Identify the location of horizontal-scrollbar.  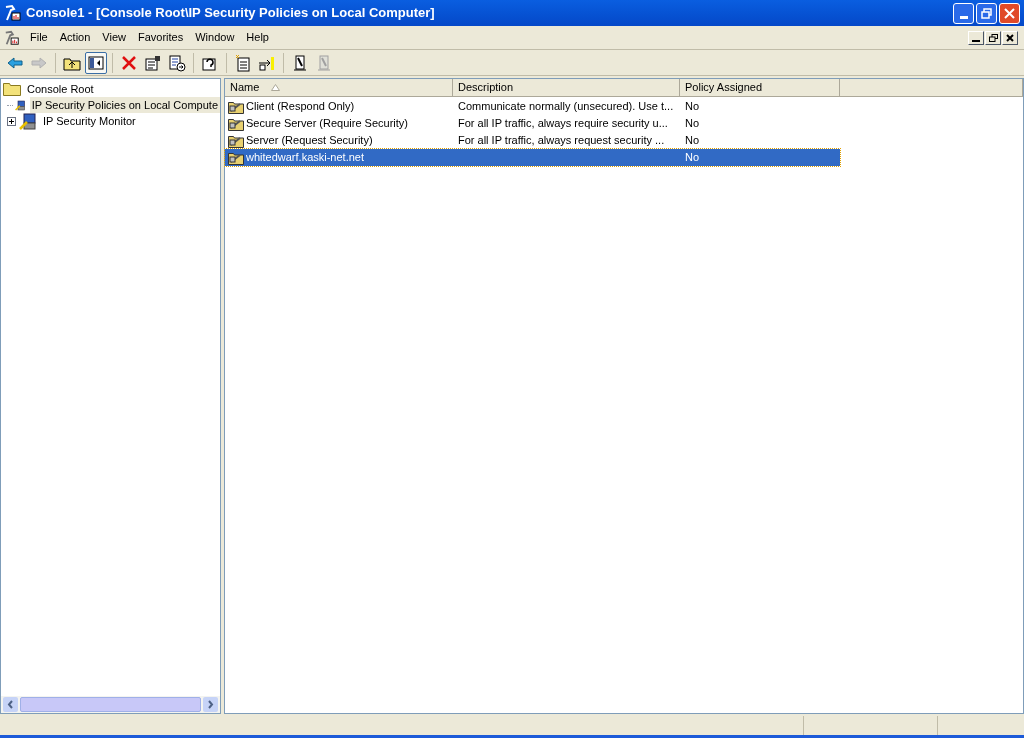
(110, 704).